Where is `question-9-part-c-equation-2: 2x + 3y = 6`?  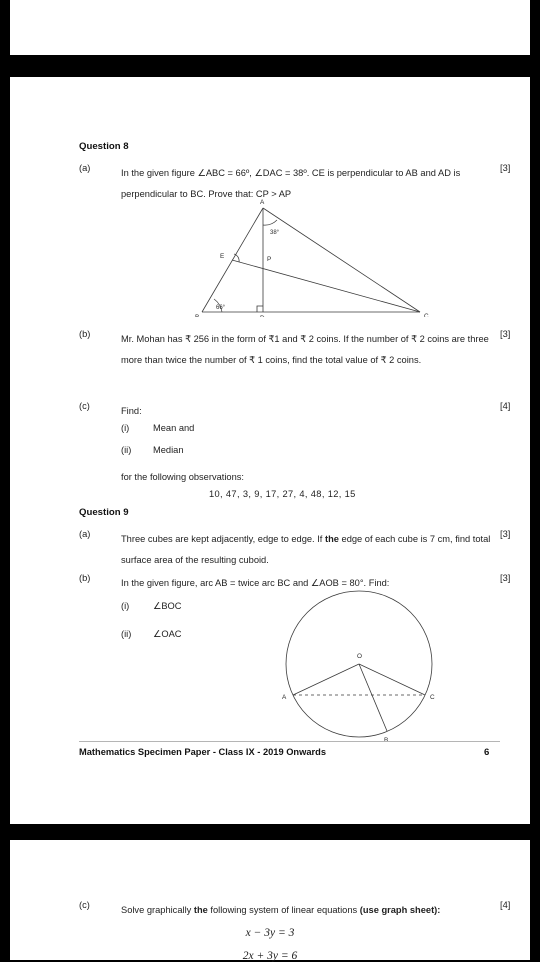 question-9-part-c-equation-2: 2x + 3y = 6 is located at coordinates (270, 956).